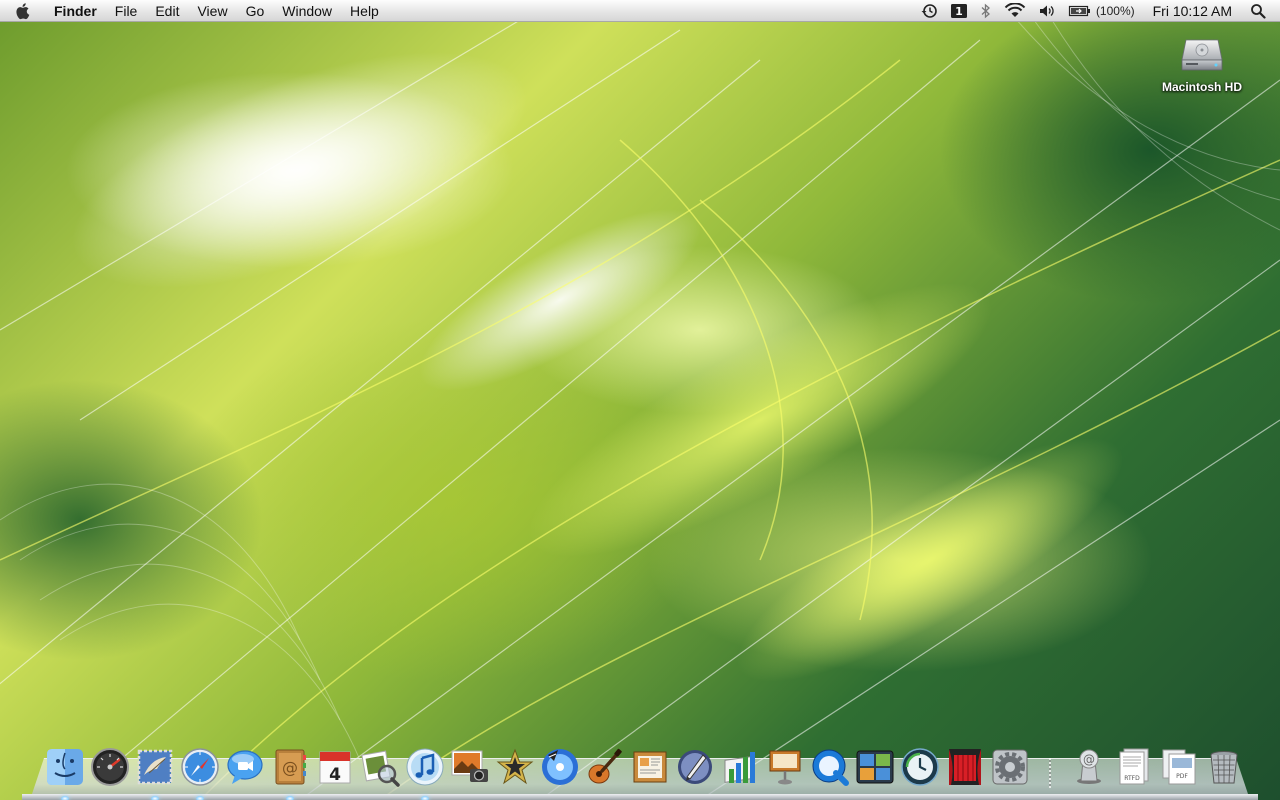  I want to click on dock-item-safari, so click(200, 773).